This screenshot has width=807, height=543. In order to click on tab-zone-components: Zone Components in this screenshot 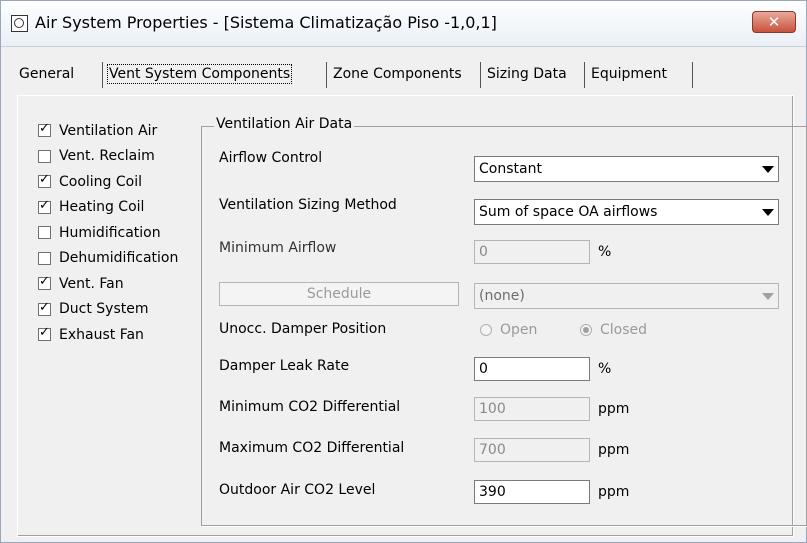, I will do `click(404, 75)`.